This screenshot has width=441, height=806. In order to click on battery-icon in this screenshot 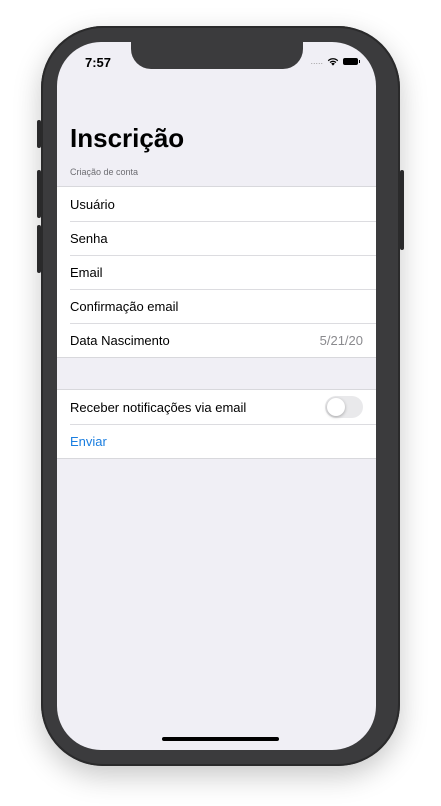, I will do `click(351, 61)`.